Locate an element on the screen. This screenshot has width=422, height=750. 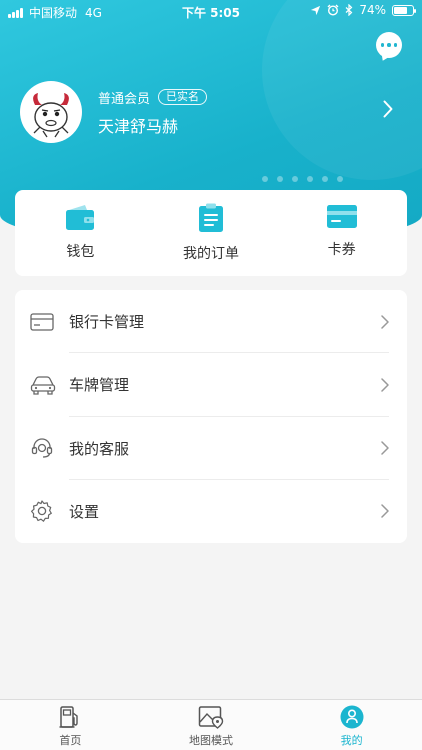
bank-card-icon is located at coordinates (42, 321).